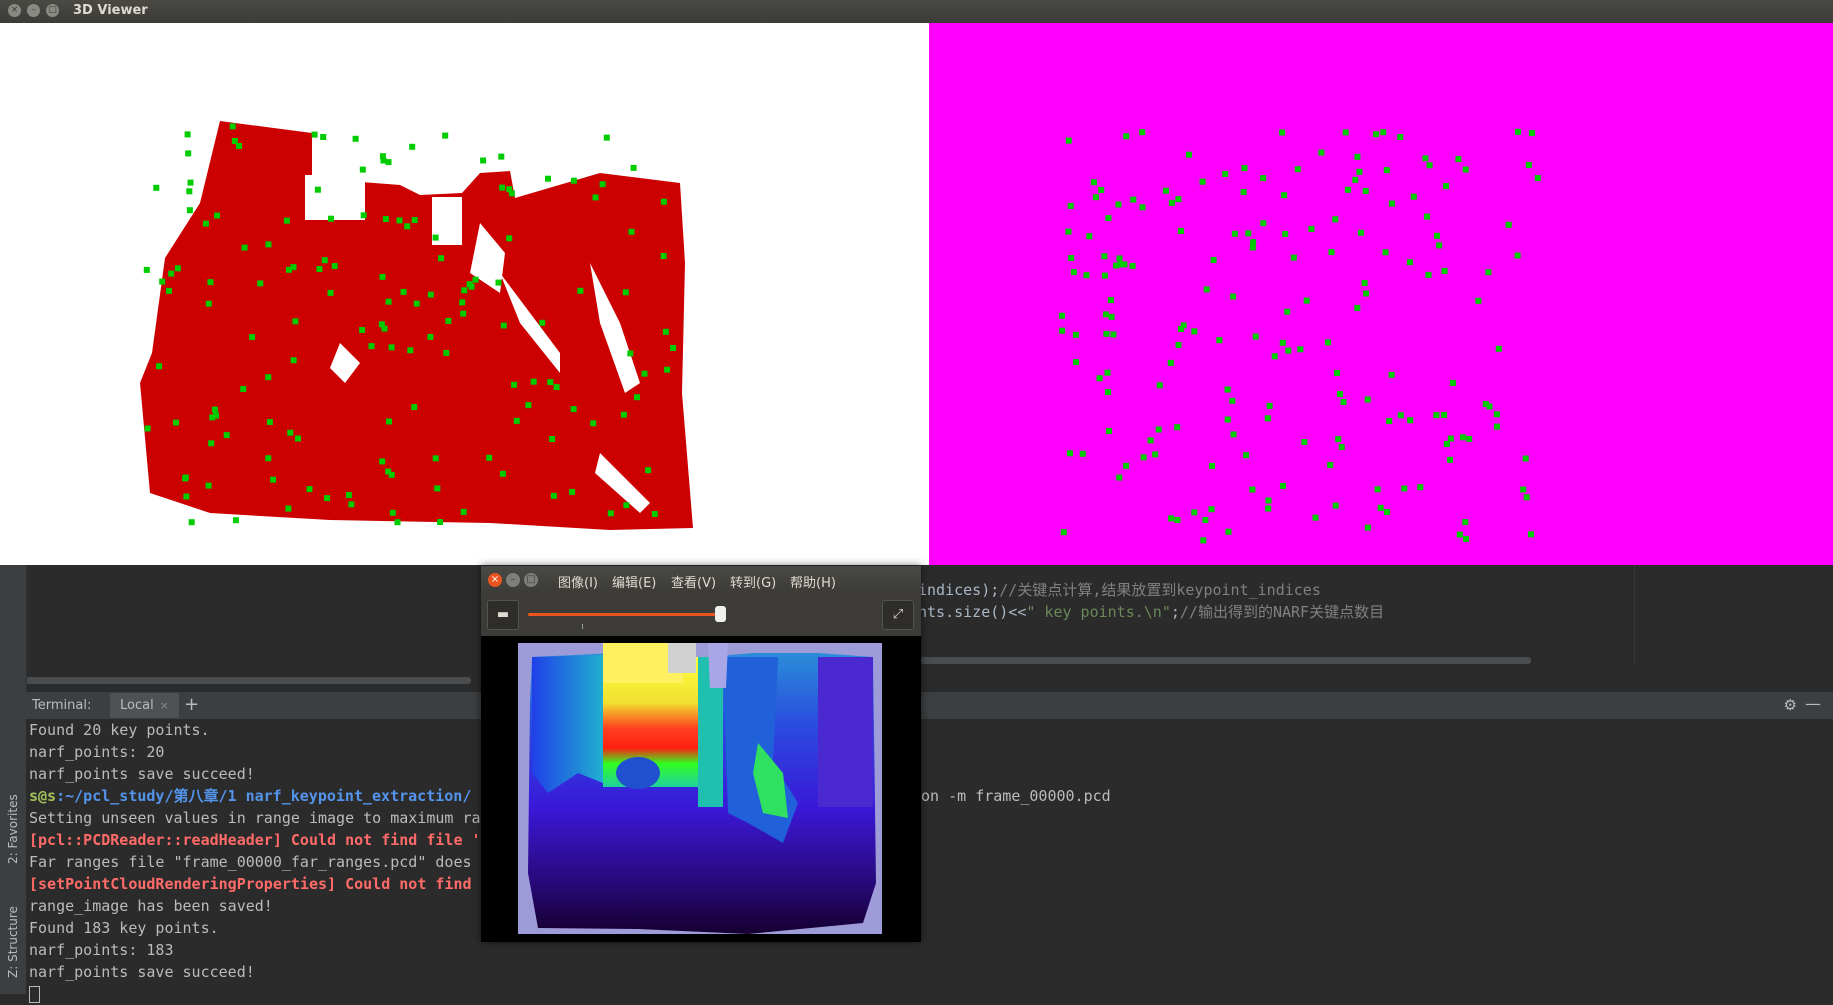 Image resolution: width=1833 pixels, height=1005 pixels. What do you see at coordinates (693, 581) in the screenshot?
I see `menu-view: 查看(V)` at bounding box center [693, 581].